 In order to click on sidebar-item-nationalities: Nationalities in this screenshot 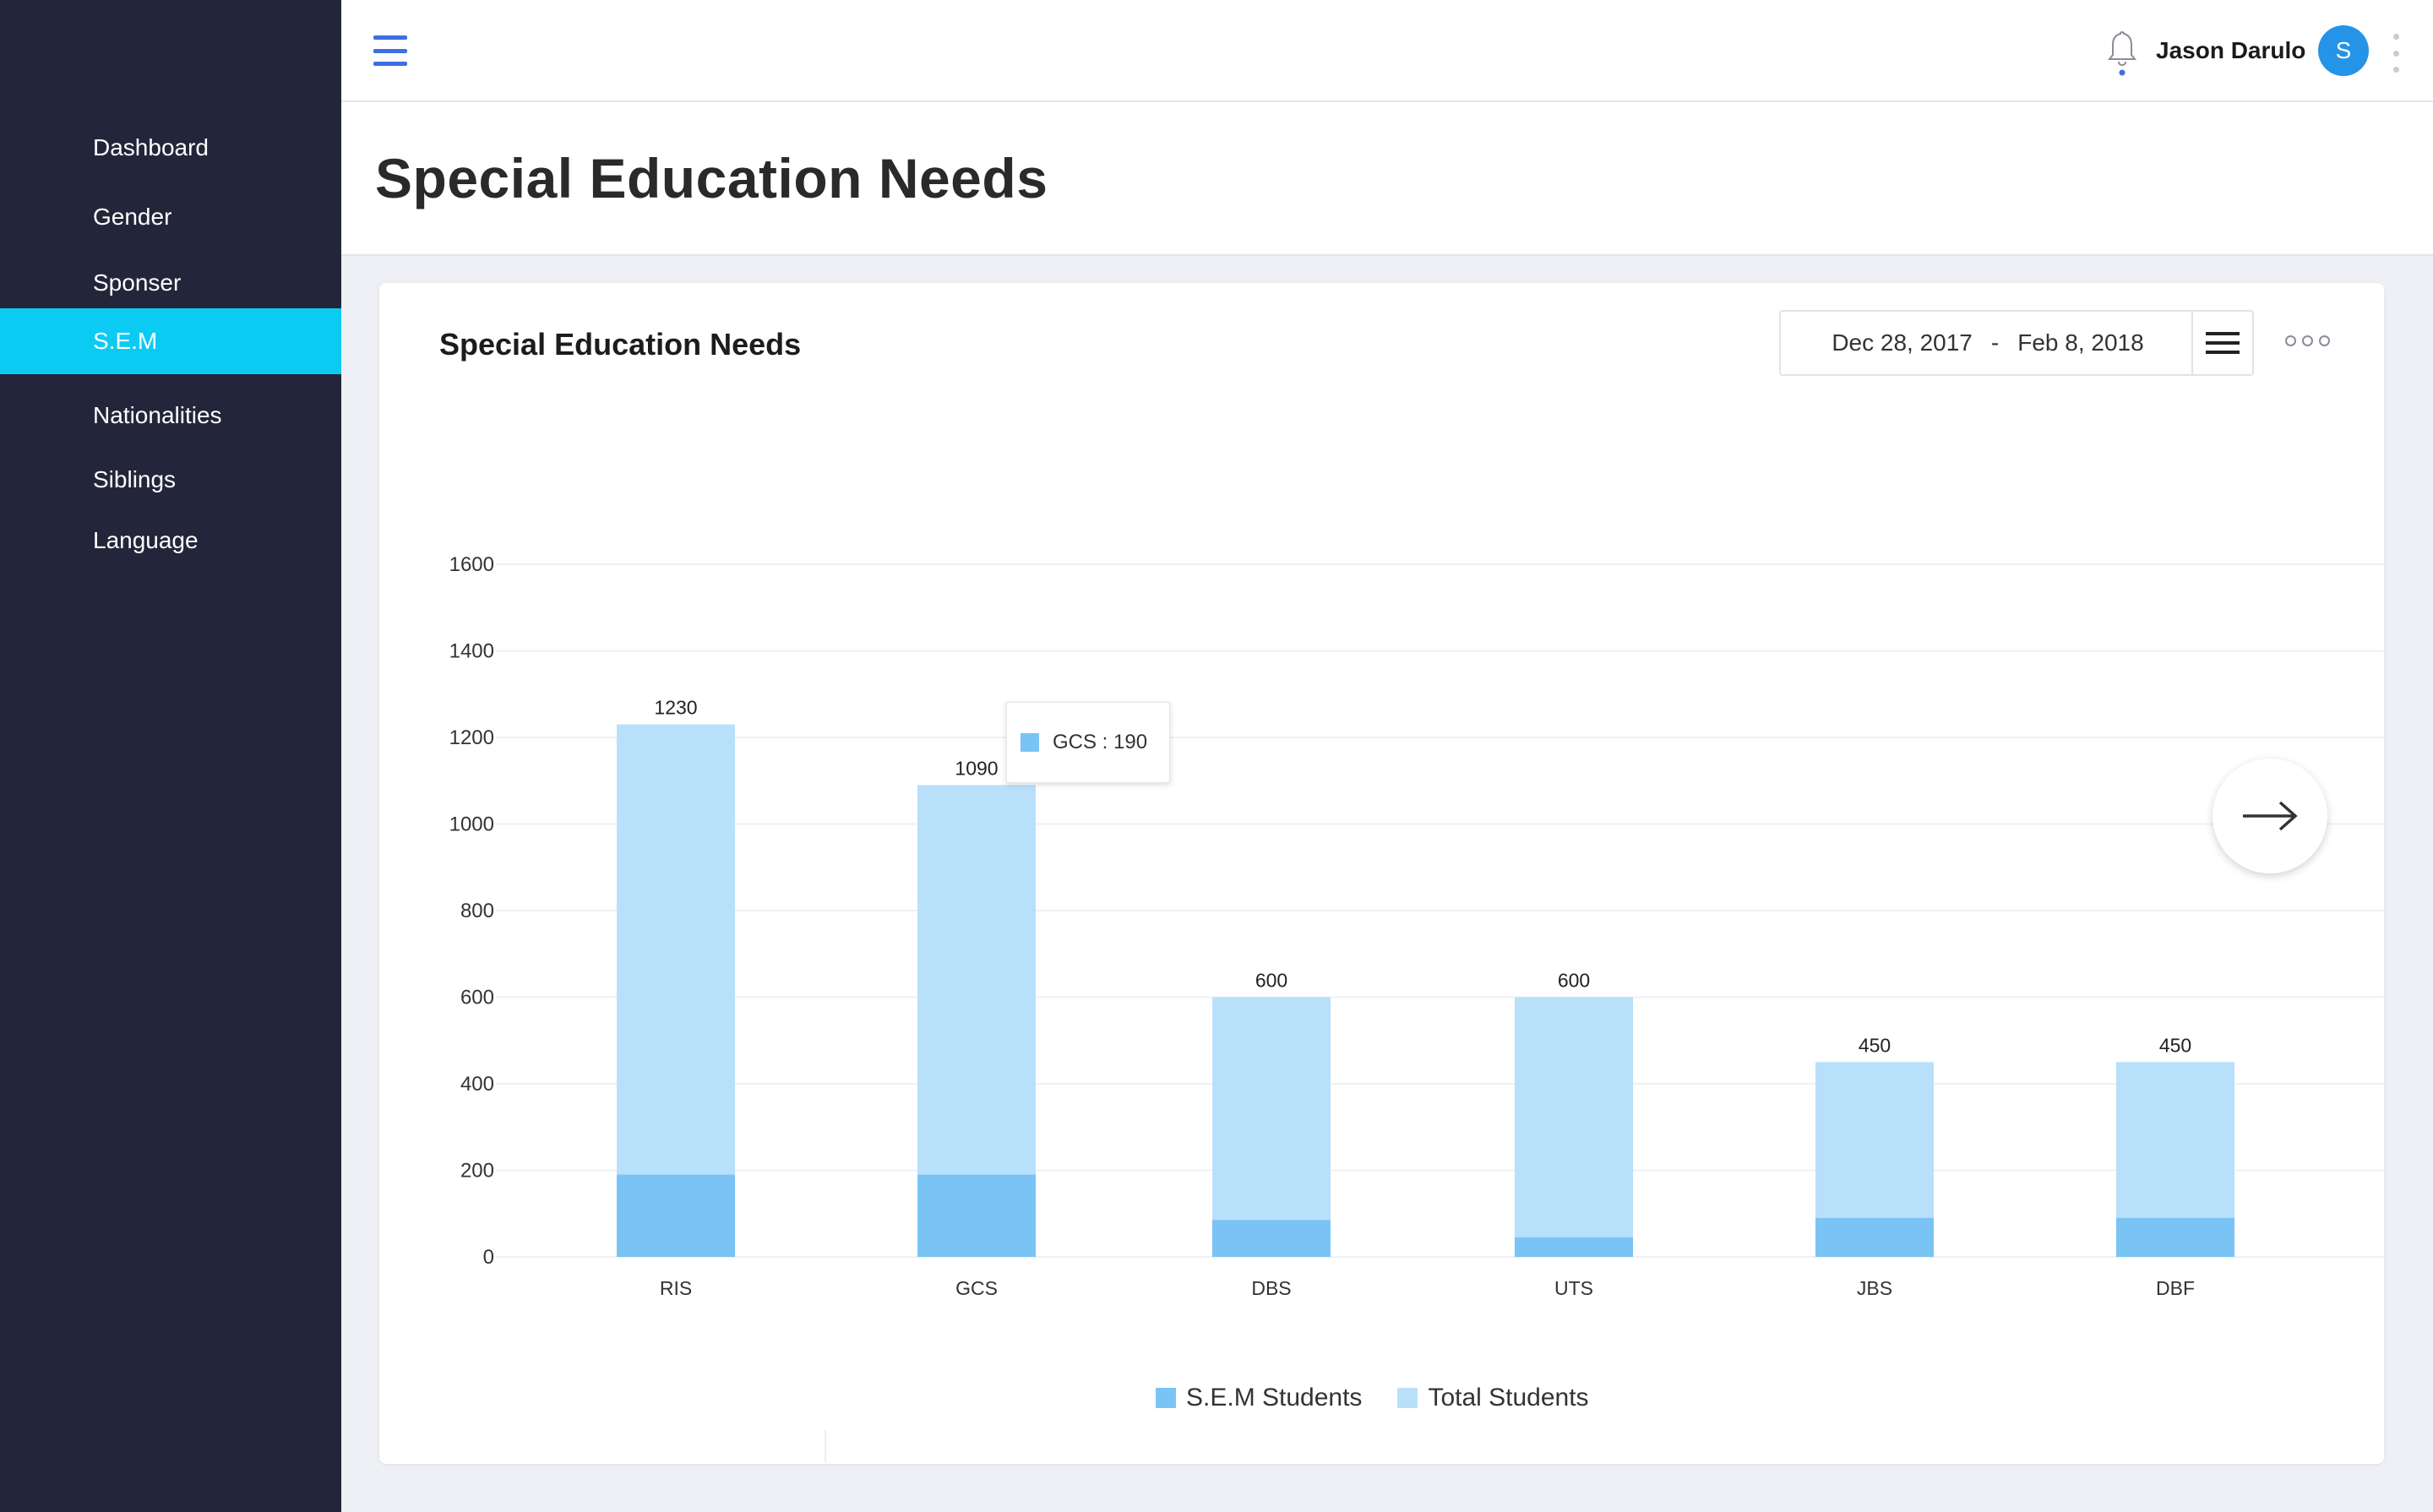, I will do `click(170, 416)`.